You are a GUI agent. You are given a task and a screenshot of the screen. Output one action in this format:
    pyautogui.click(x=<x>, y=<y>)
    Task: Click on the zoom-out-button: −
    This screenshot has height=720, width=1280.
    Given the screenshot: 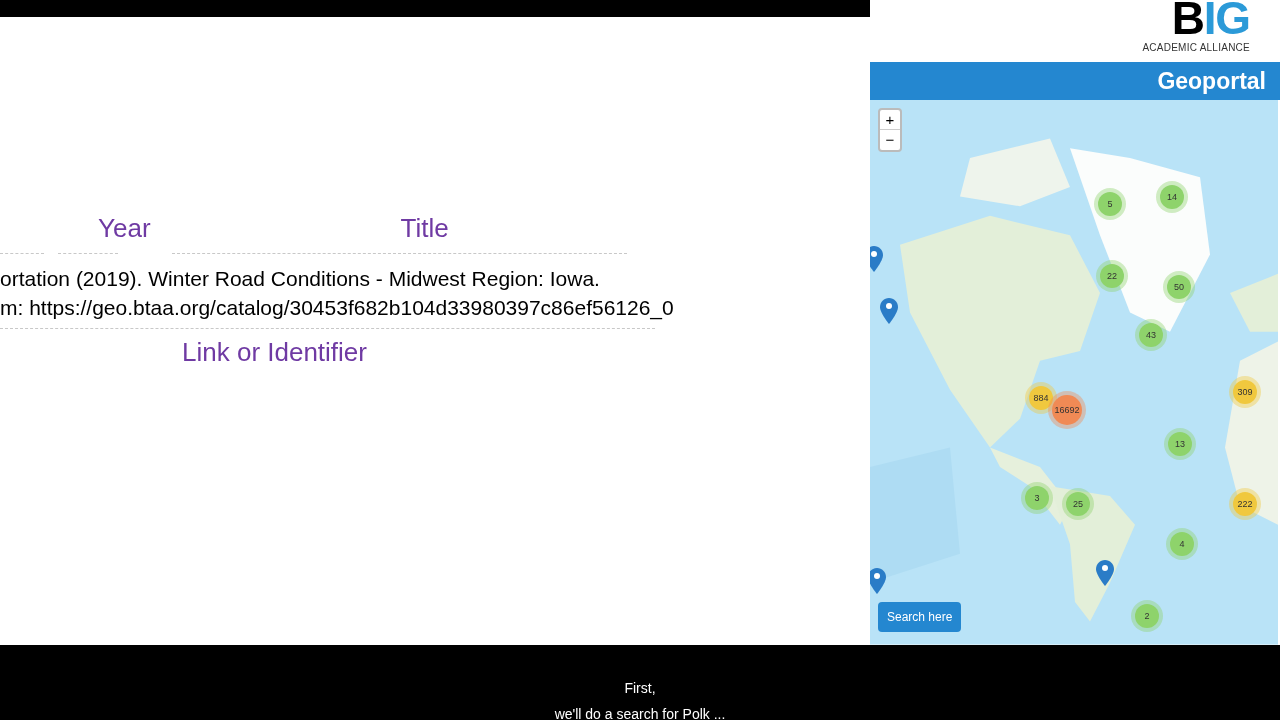 What is the action you would take?
    pyautogui.click(x=890, y=140)
    